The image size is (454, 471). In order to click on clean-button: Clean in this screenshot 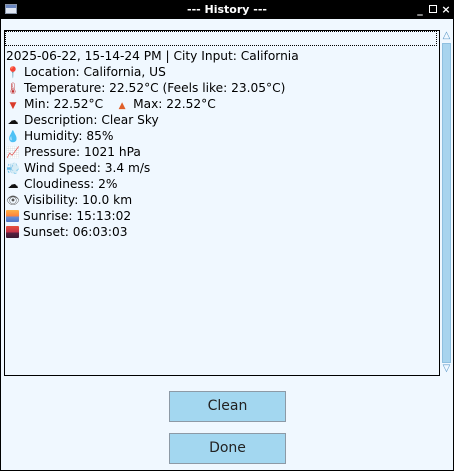, I will do `click(227, 406)`.